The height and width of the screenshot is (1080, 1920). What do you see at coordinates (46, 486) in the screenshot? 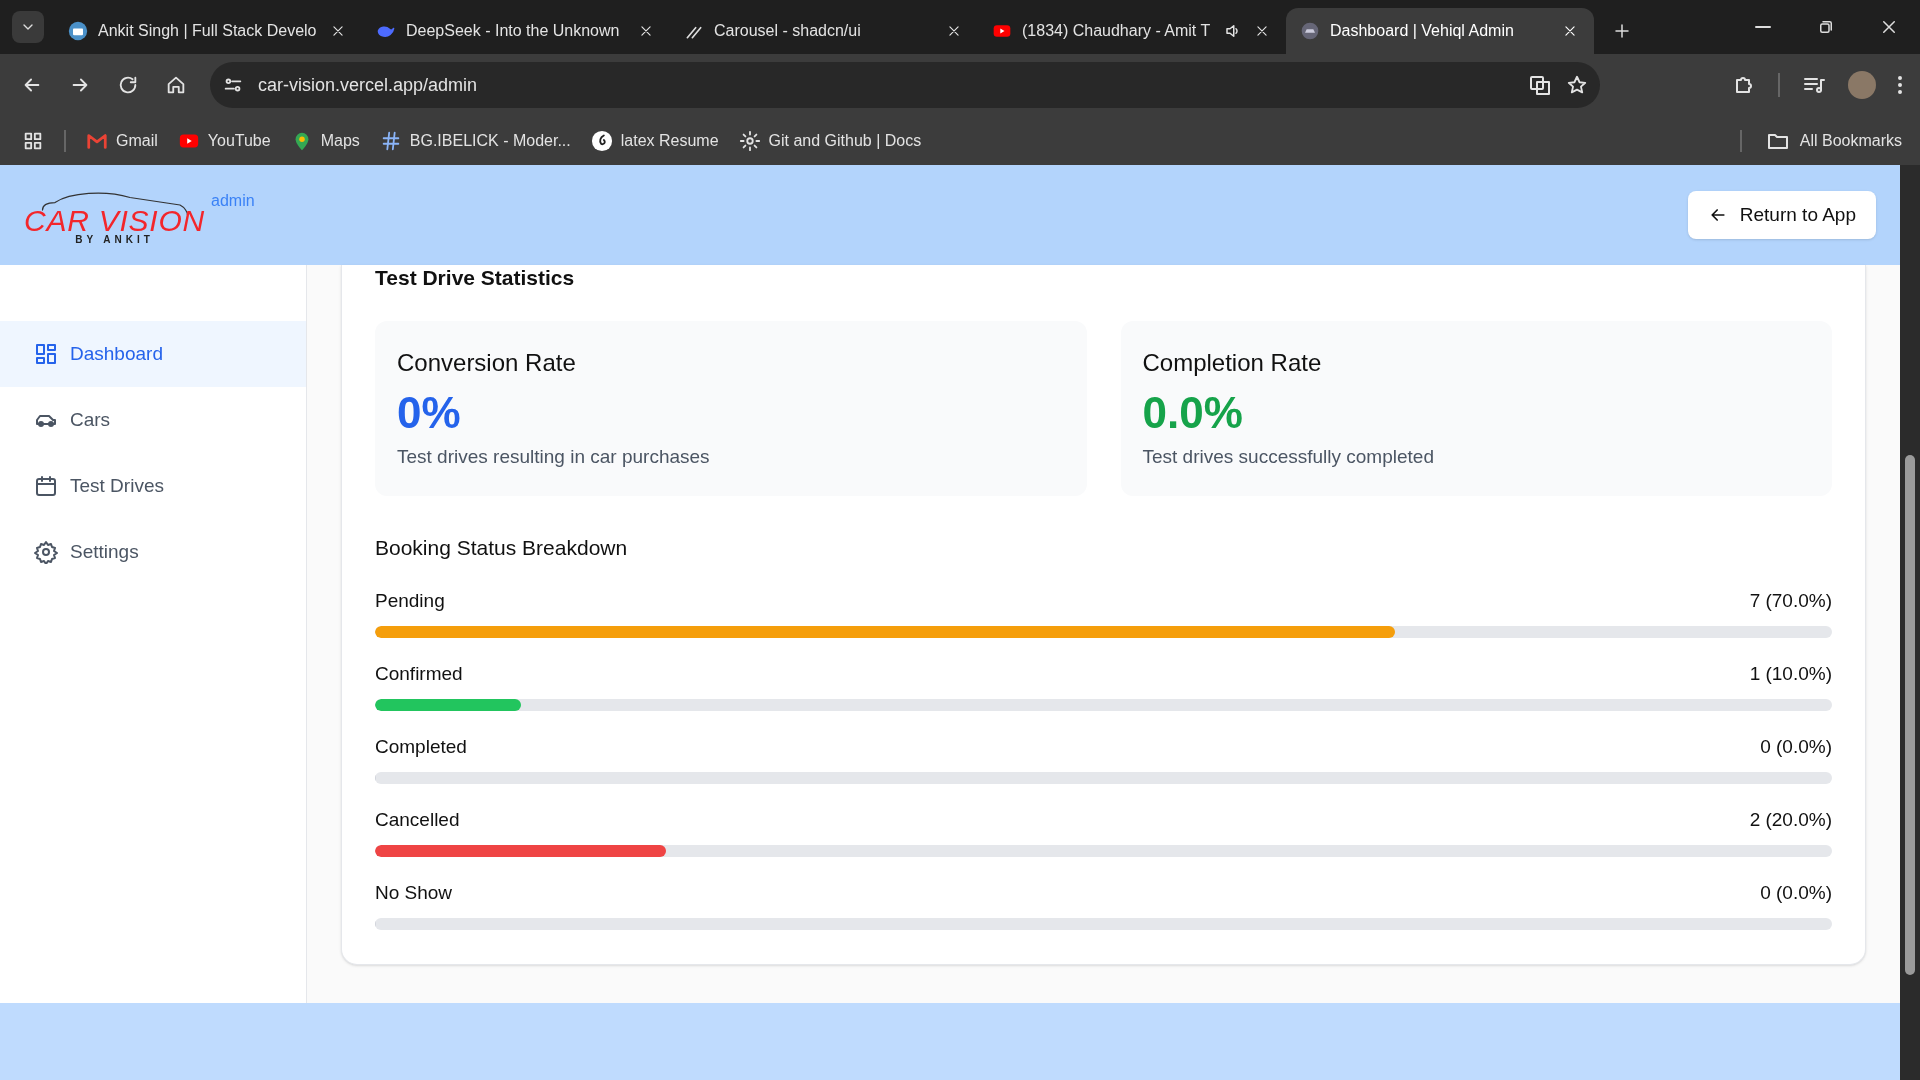
I see `calendar-icon` at bounding box center [46, 486].